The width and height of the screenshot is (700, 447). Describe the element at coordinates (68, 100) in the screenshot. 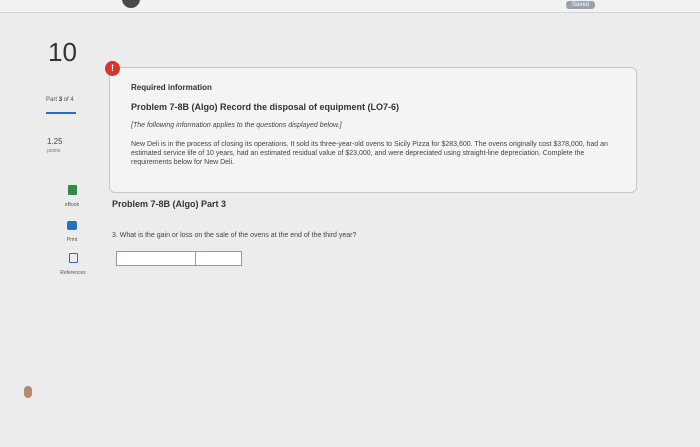

I see `part-total: of 4` at that location.